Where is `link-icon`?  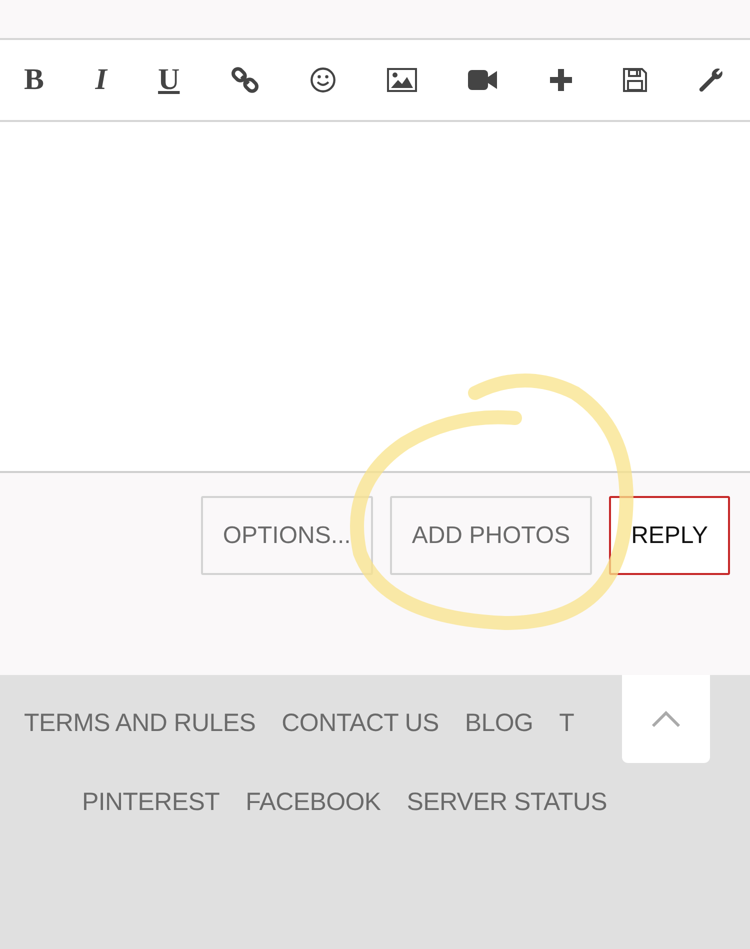
link-icon is located at coordinates (244, 80).